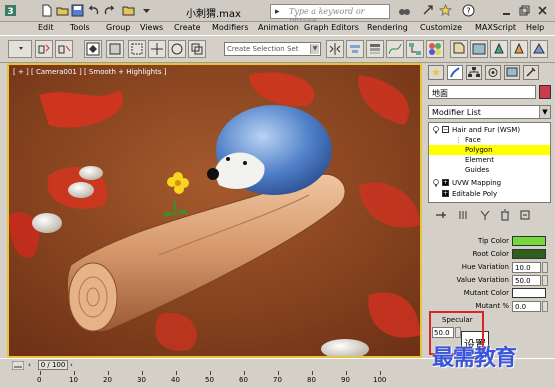 This screenshot has width=555, height=388. Describe the element at coordinates (445, 10) in the screenshot. I see `favorites-icon` at that location.